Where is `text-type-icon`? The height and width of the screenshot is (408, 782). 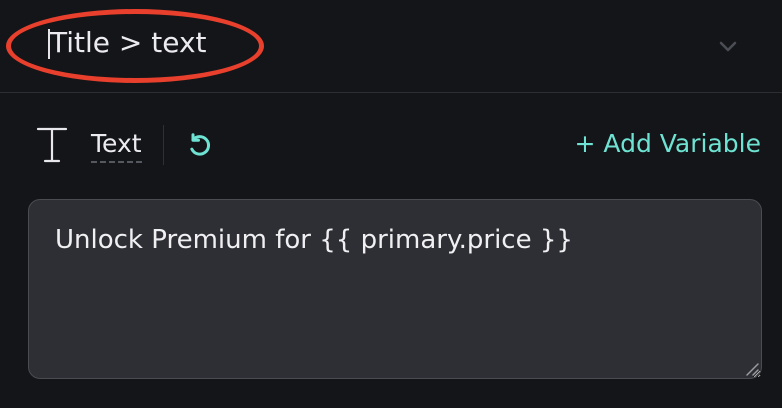
text-type-icon is located at coordinates (52, 145).